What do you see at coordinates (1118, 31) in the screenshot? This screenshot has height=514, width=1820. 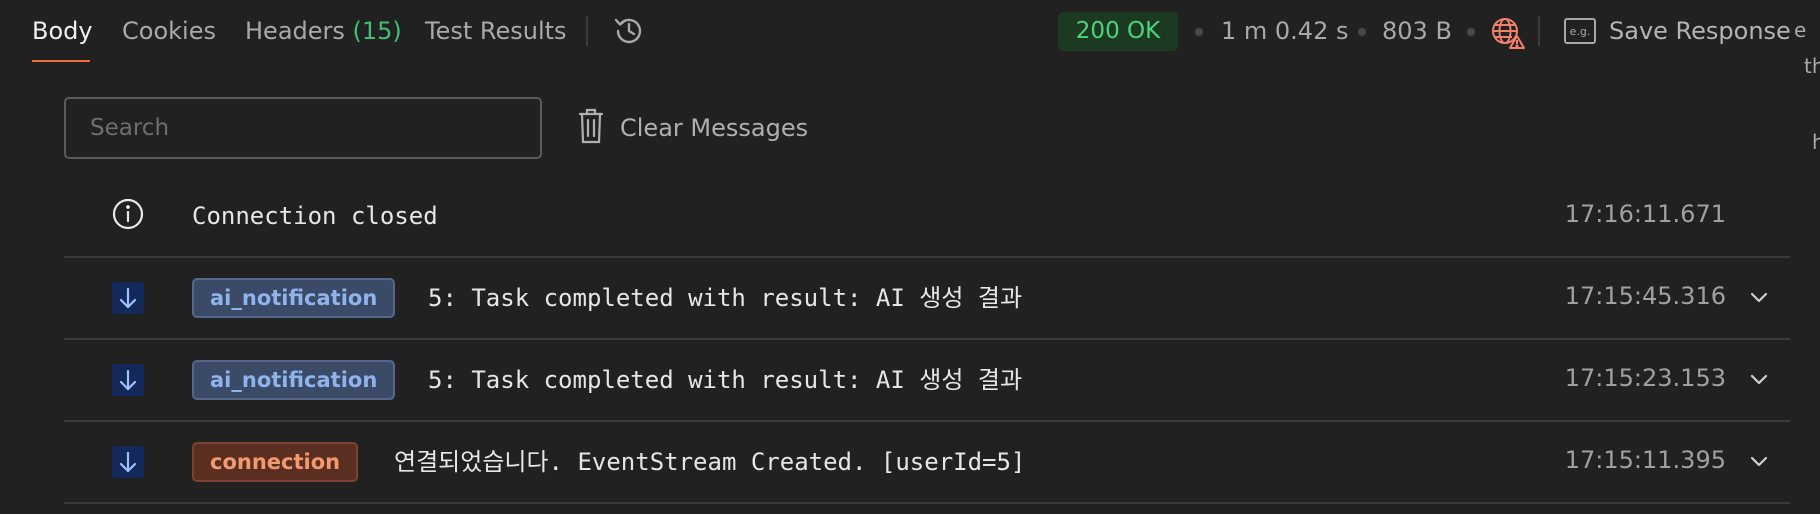 I see `status-badge: 200 OK` at bounding box center [1118, 31].